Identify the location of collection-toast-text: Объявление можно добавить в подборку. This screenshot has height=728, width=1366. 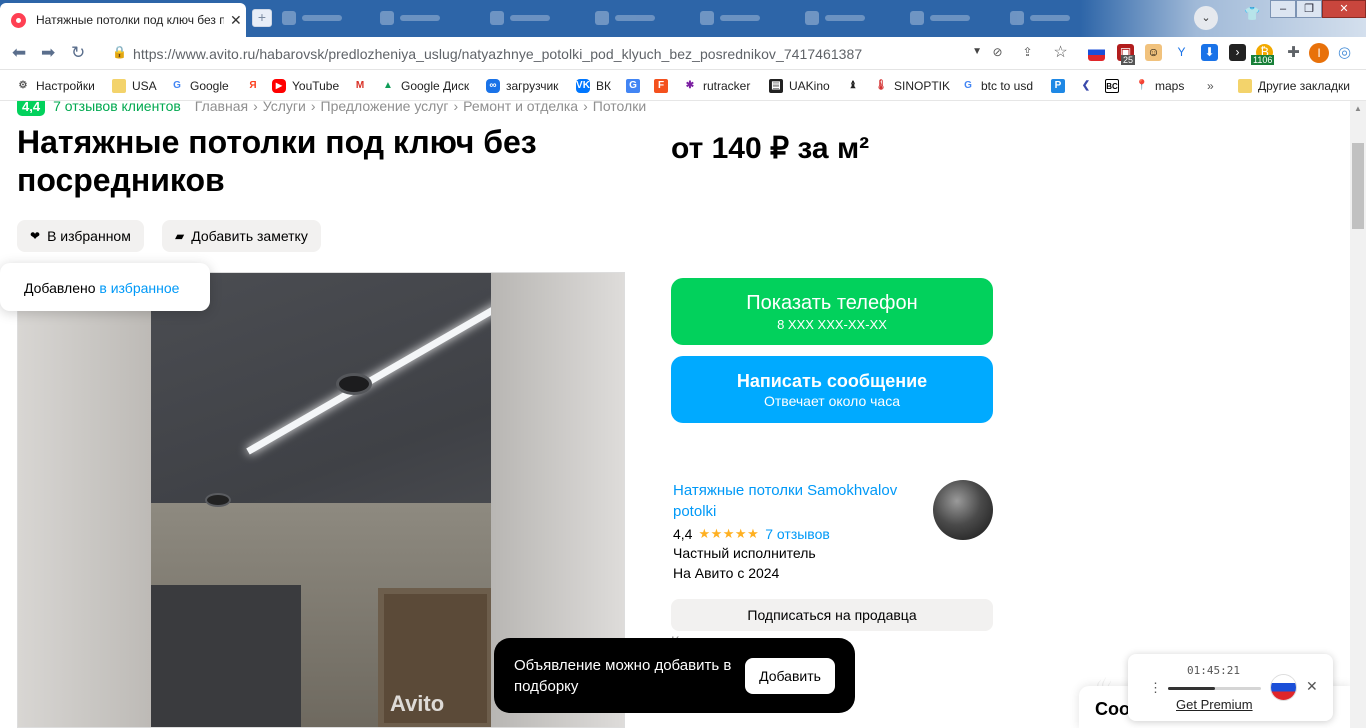
(623, 676).